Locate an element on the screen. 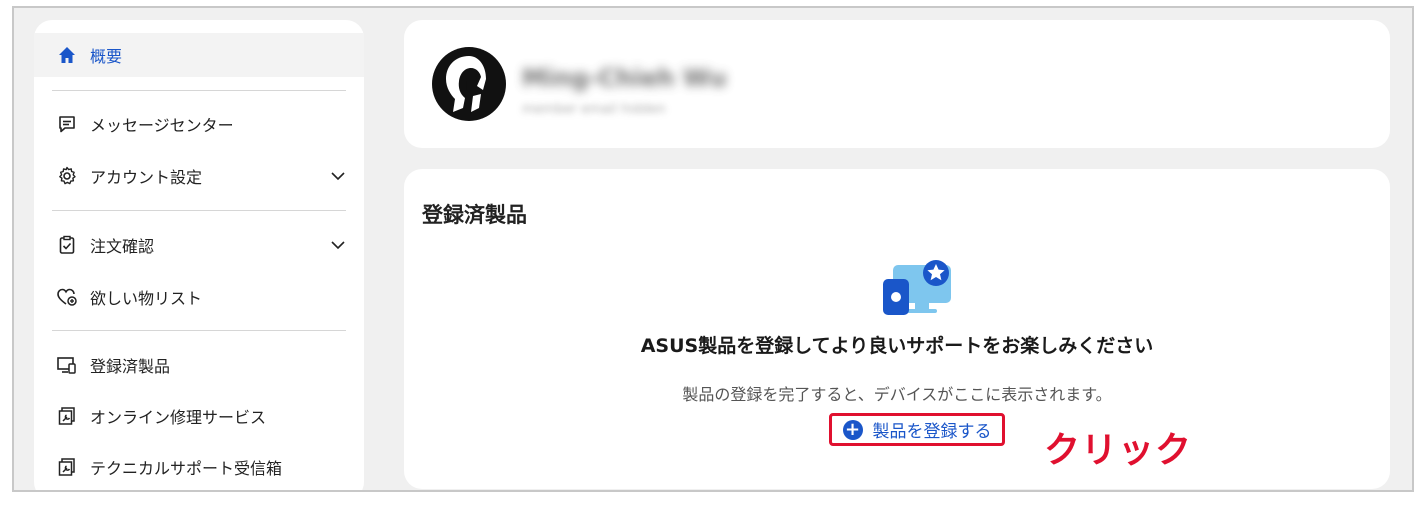 This screenshot has width=1428, height=505. sidebar-item-order-check: 注文確認 is located at coordinates (199, 245).